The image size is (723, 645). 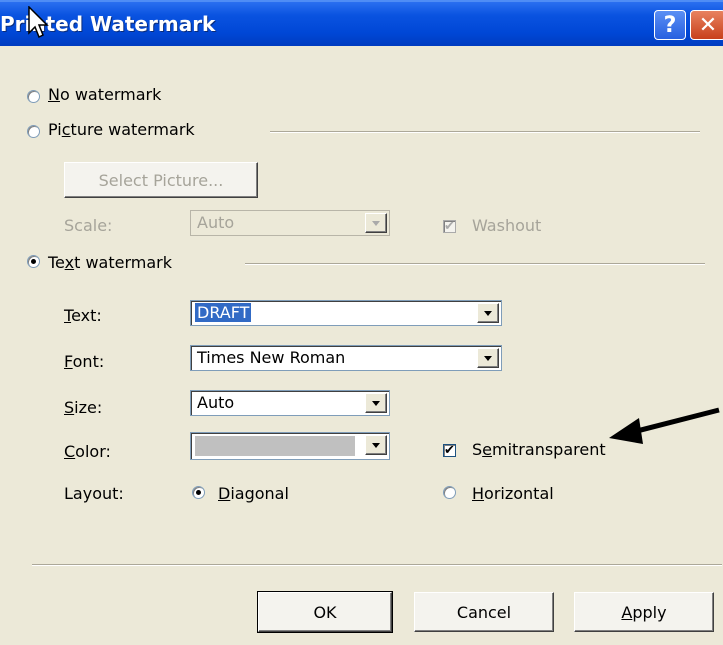 I want to click on picture-watermark-text-a: Pi, so click(x=55, y=129).